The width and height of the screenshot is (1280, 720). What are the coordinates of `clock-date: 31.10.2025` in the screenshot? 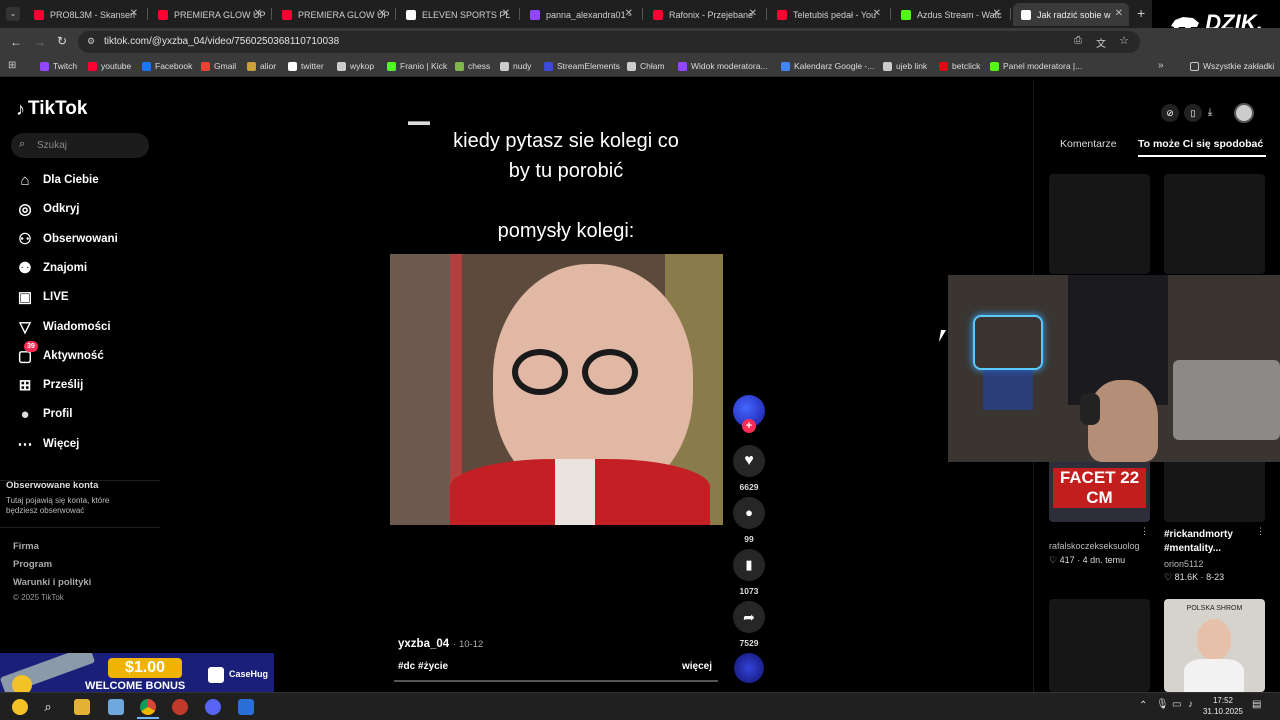 It's located at (1223, 711).